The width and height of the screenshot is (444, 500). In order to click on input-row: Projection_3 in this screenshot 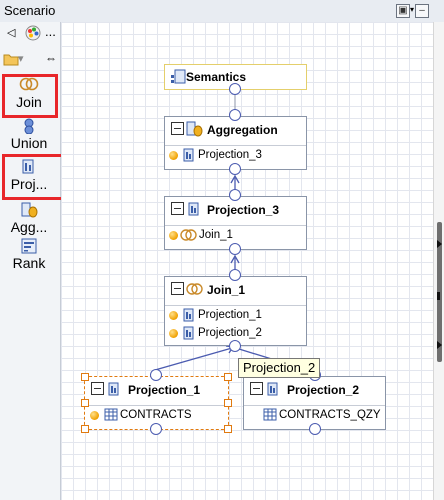, I will do `click(235, 155)`.